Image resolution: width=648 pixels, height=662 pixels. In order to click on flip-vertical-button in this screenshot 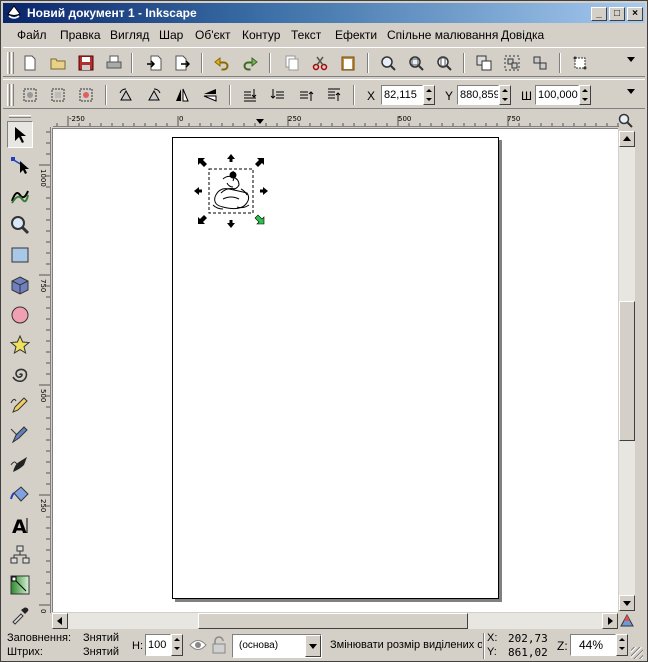, I will do `click(210, 95)`.